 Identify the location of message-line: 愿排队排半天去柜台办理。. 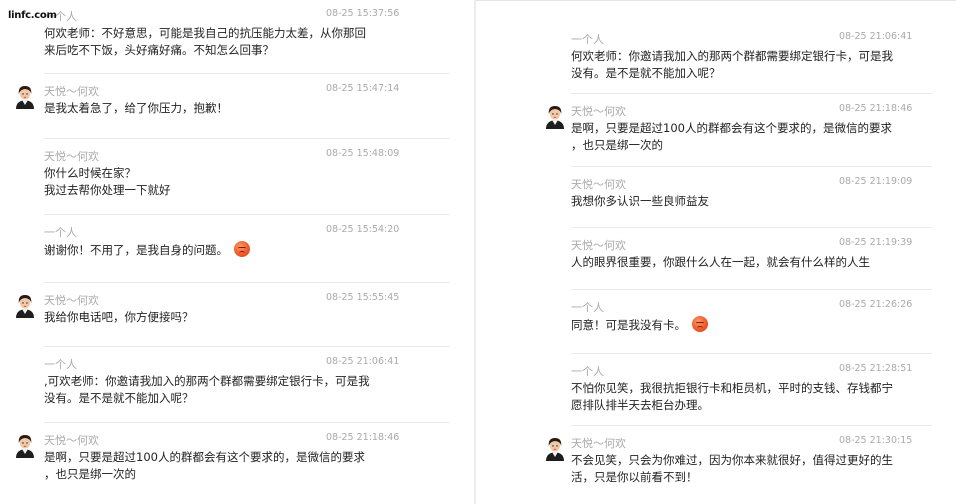
(640, 405).